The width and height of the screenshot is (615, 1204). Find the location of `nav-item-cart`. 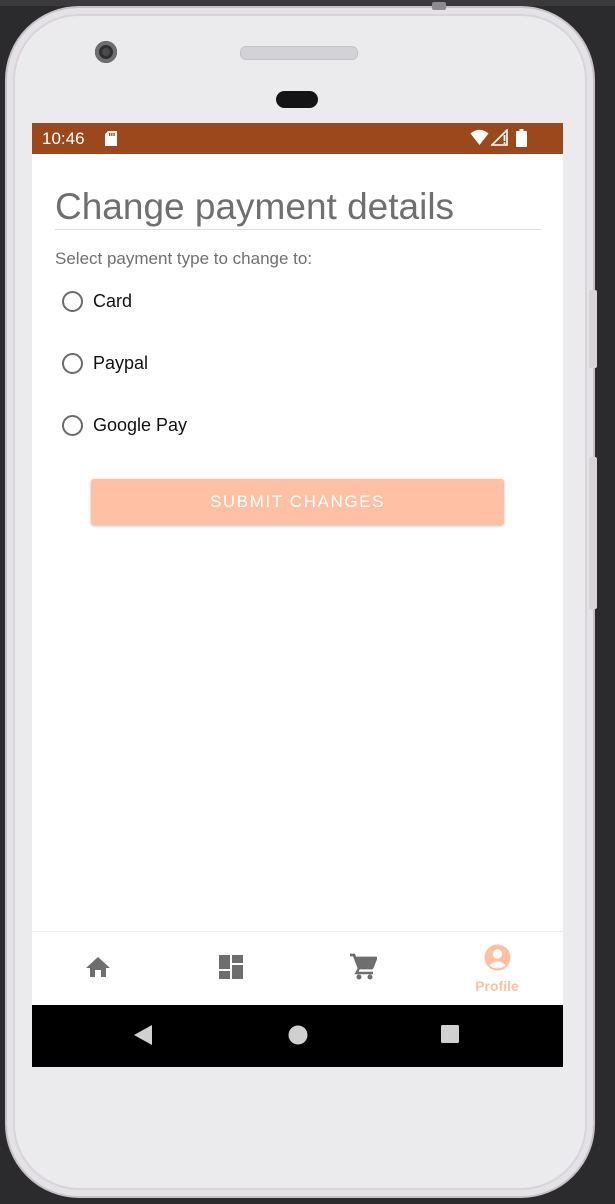

nav-item-cart is located at coordinates (363, 969).